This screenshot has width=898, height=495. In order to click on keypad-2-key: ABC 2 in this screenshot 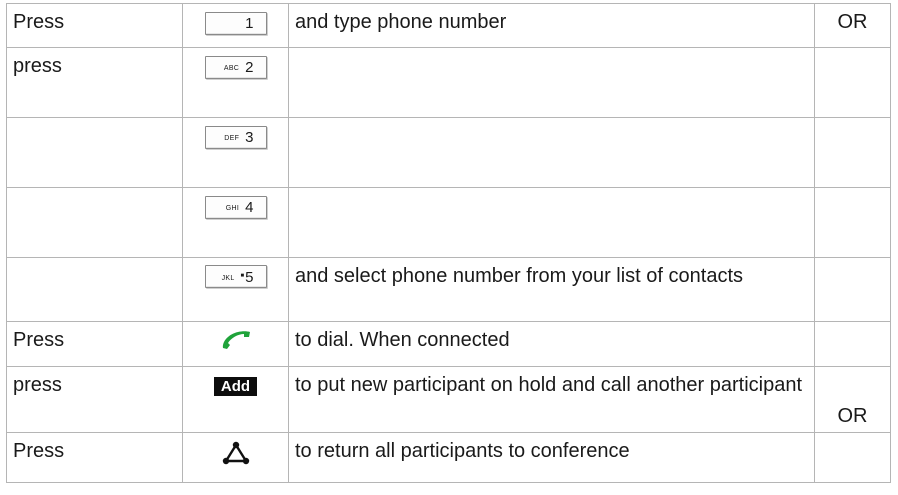, I will do `click(235, 67)`.